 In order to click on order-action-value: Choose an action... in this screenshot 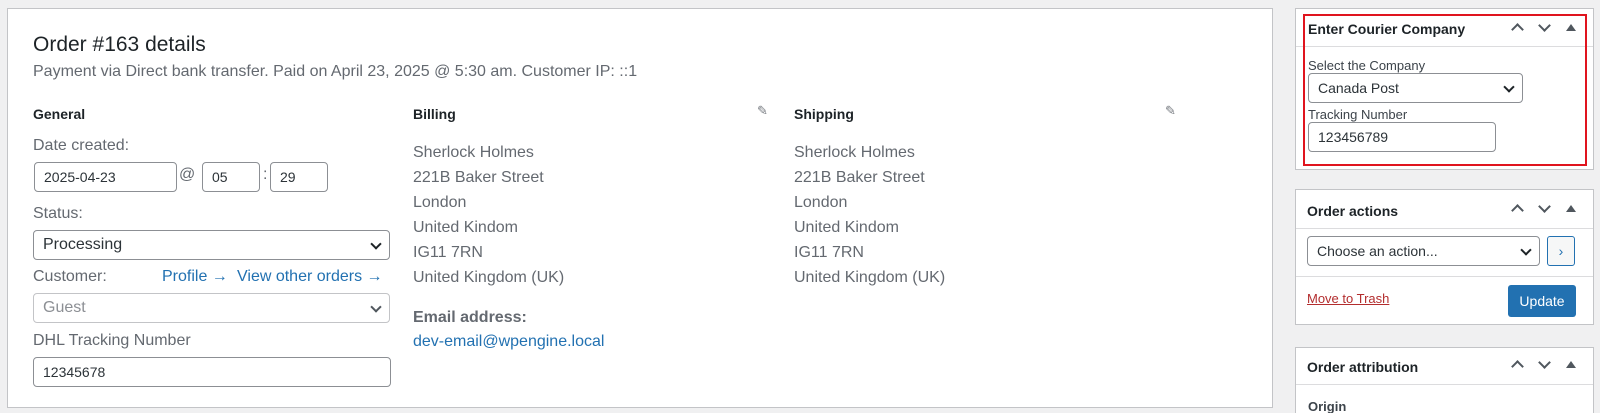, I will do `click(1377, 251)`.